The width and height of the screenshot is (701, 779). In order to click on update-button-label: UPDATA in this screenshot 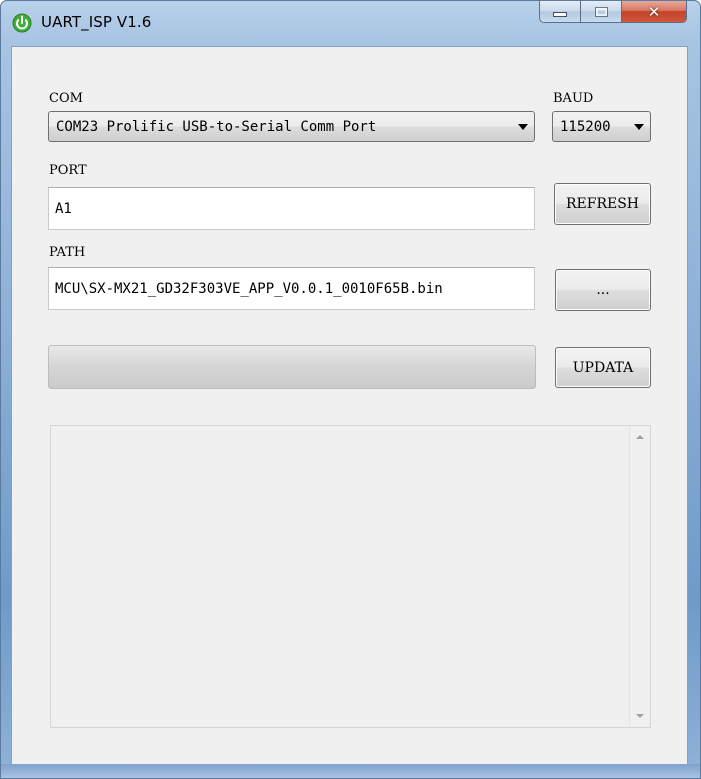, I will do `click(603, 367)`.